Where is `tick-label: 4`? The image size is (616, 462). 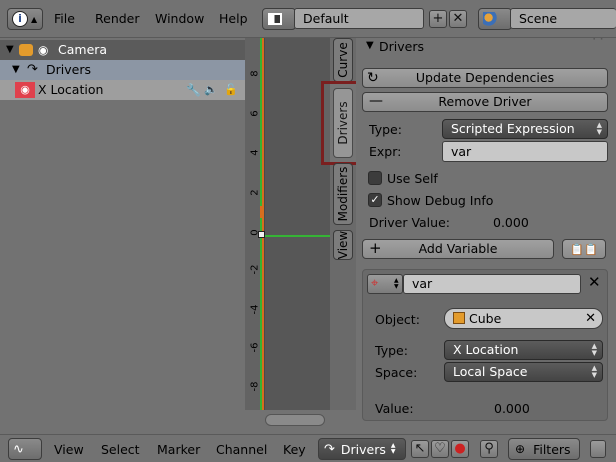
tick-label: 4 is located at coordinates (255, 152).